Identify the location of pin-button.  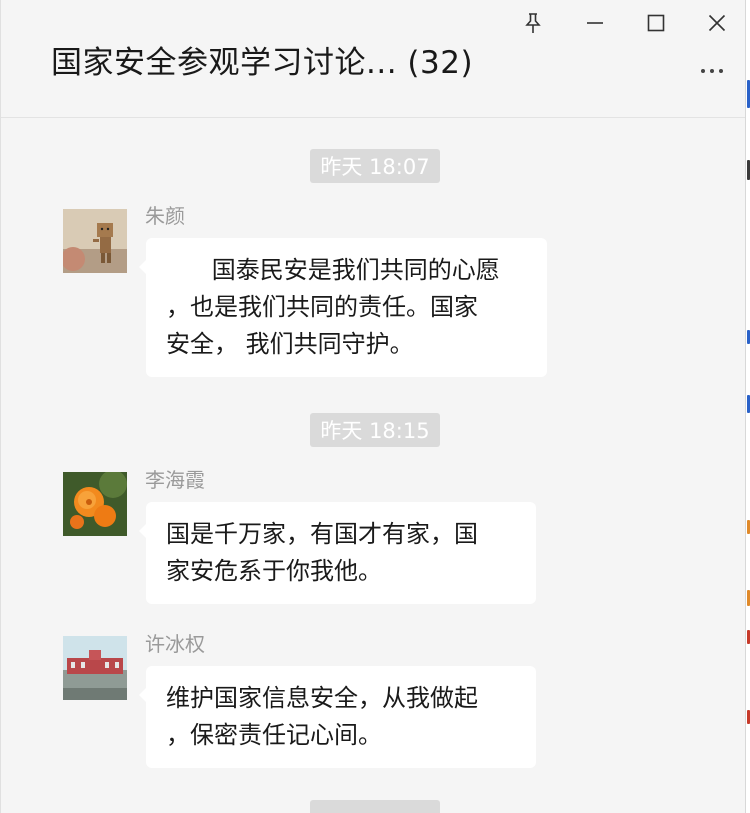
(533, 23).